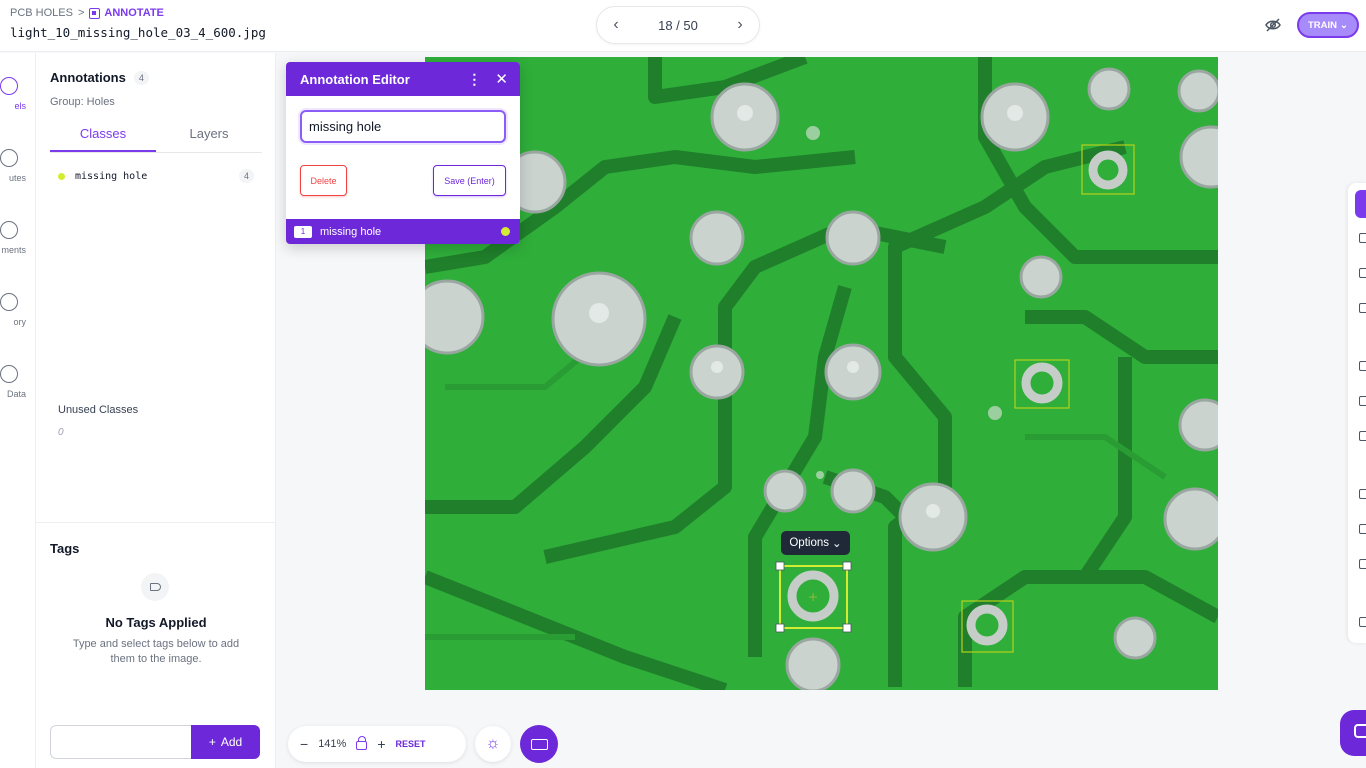  Describe the element at coordinates (155, 587) in the screenshot. I see `tag-icon` at that location.